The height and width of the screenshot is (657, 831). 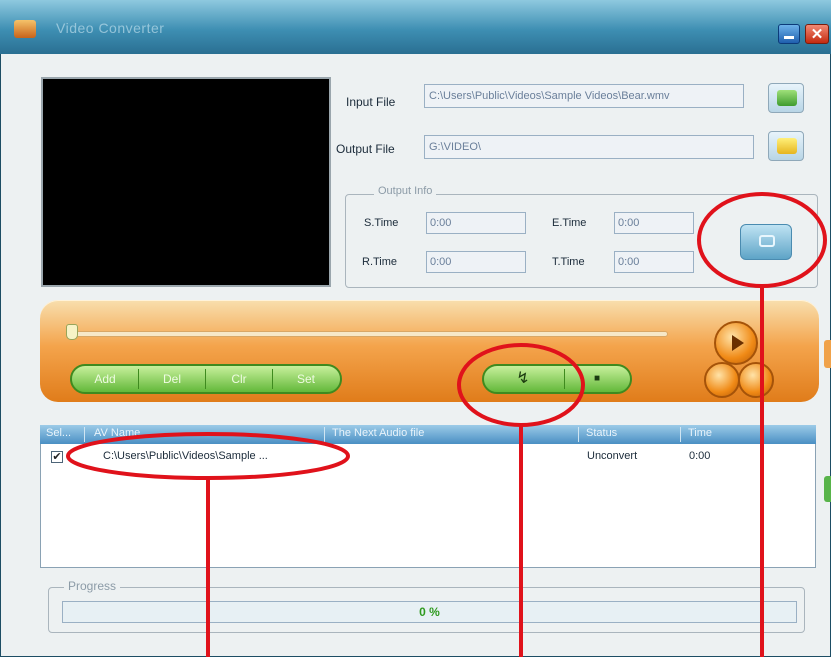 What do you see at coordinates (521, 385) in the screenshot?
I see `annotation-ellipse-convert` at bounding box center [521, 385].